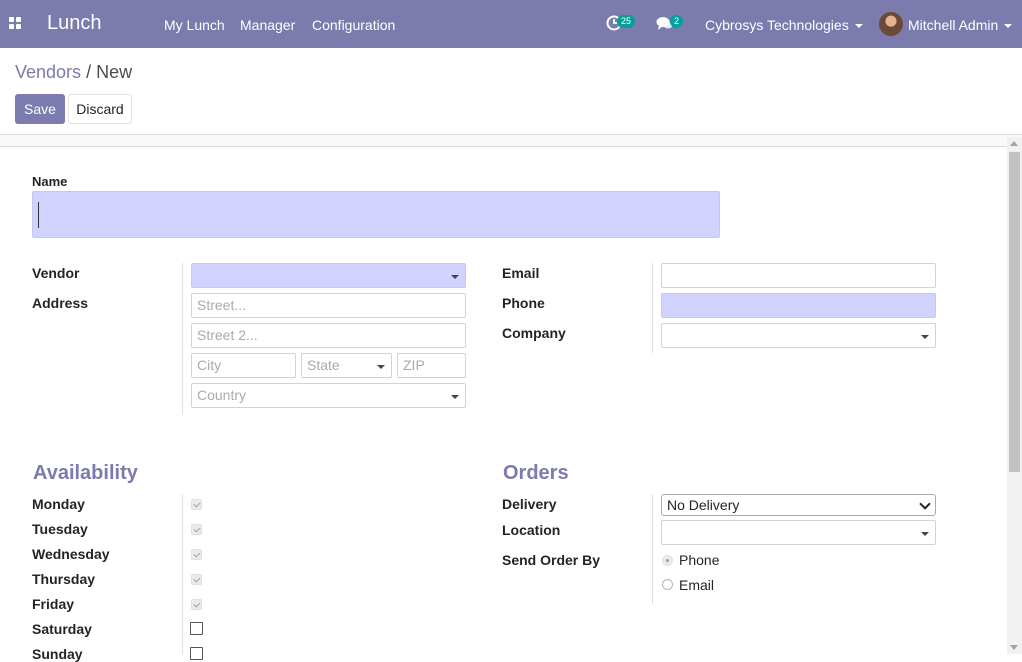 The width and height of the screenshot is (1022, 662). I want to click on country-select: Country, so click(328, 395).